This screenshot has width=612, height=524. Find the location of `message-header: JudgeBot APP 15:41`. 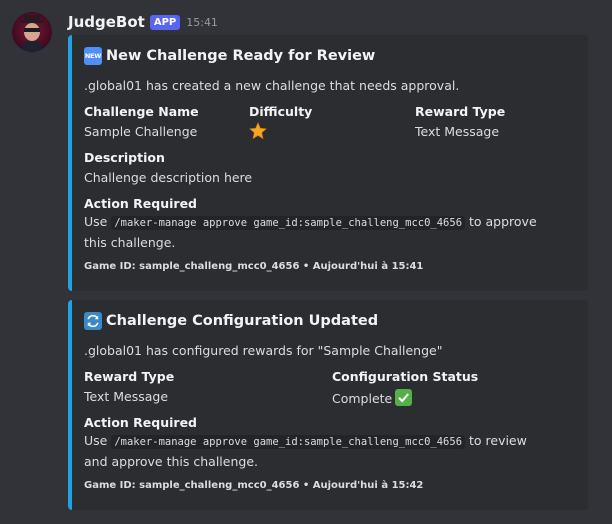

message-header: JudgeBot APP 15:41 is located at coordinates (143, 22).